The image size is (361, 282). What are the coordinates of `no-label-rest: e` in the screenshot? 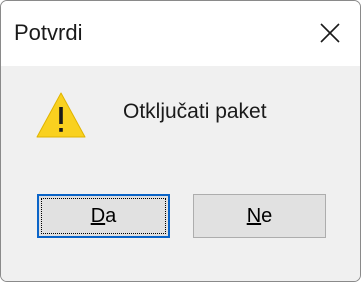 It's located at (267, 216).